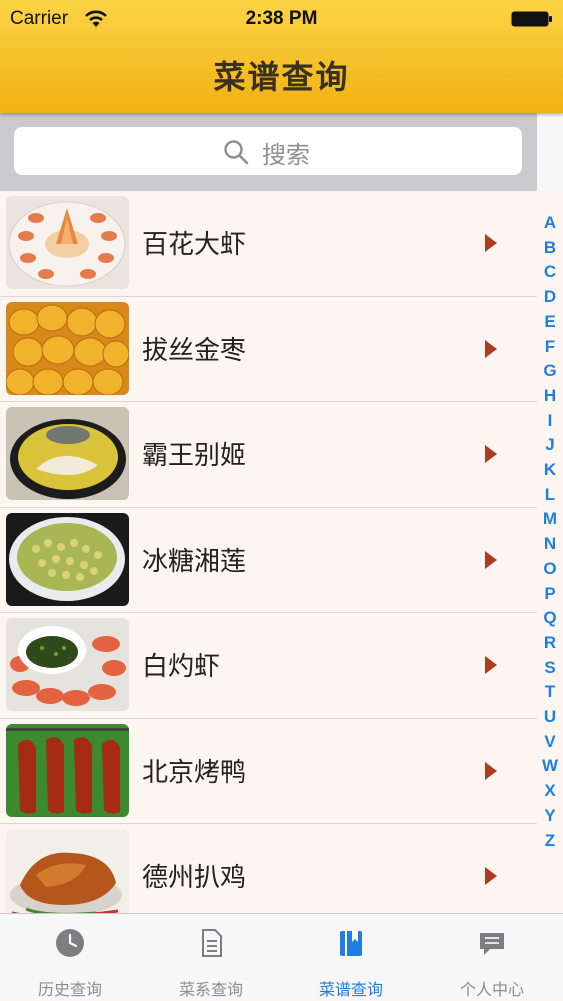  Describe the element at coordinates (281, 18) in the screenshot. I see `status-time: 2:38 PM` at that location.